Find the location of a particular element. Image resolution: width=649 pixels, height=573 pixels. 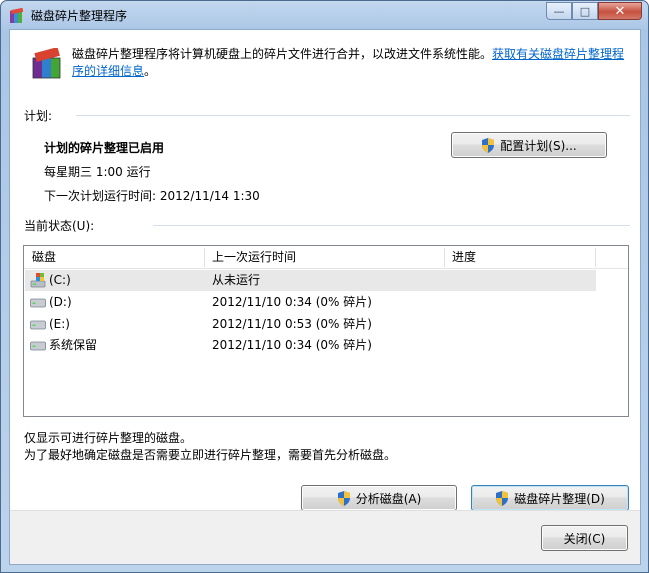

disk-row-c: (C:) 从未运行 is located at coordinates (310, 280).